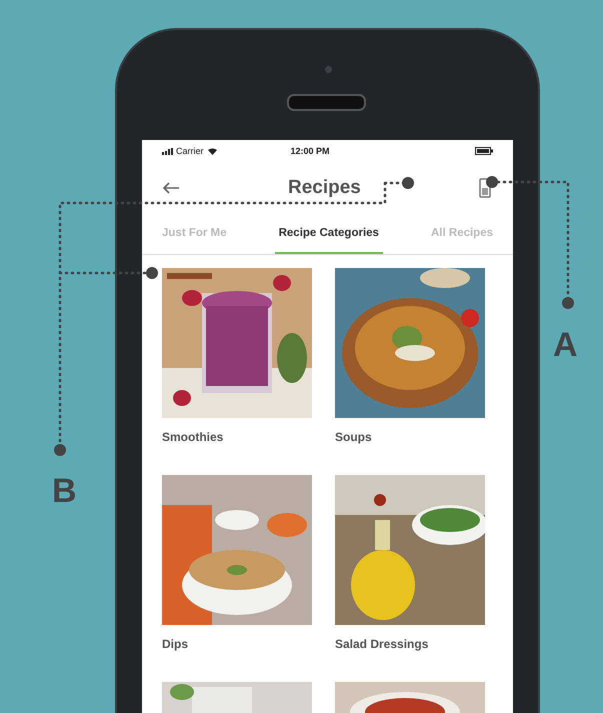  Describe the element at coordinates (462, 234) in the screenshot. I see `tab: All Recipes` at that location.